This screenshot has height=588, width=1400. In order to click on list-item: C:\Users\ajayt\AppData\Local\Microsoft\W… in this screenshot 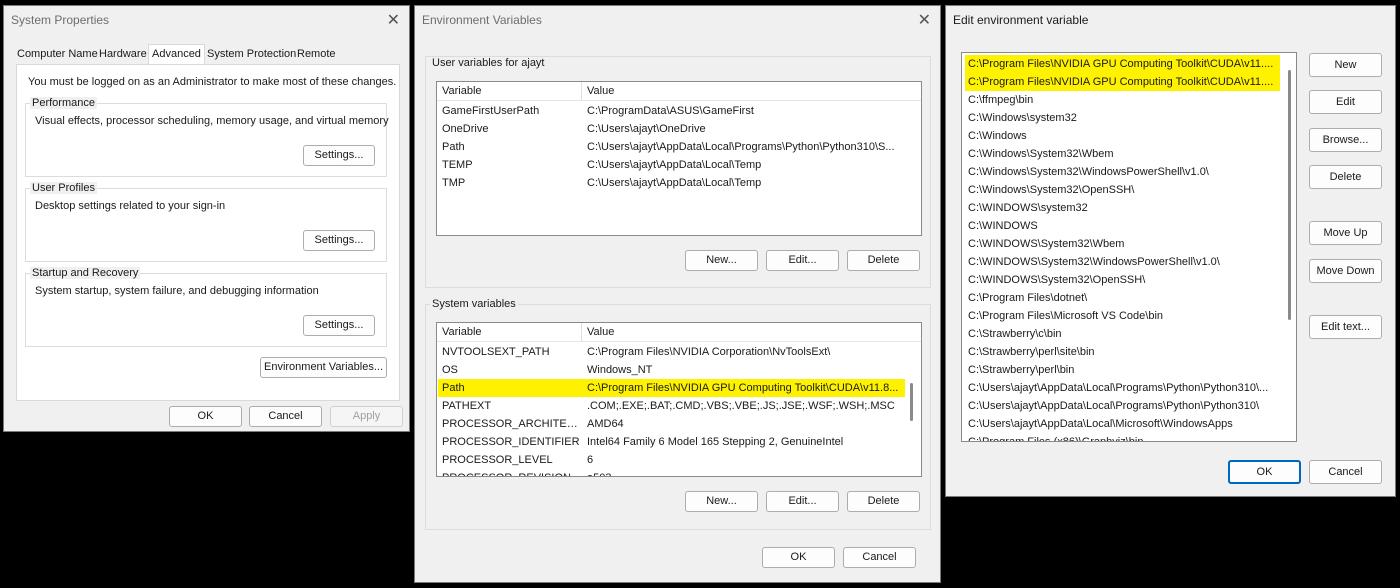, I will do `click(1122, 424)`.